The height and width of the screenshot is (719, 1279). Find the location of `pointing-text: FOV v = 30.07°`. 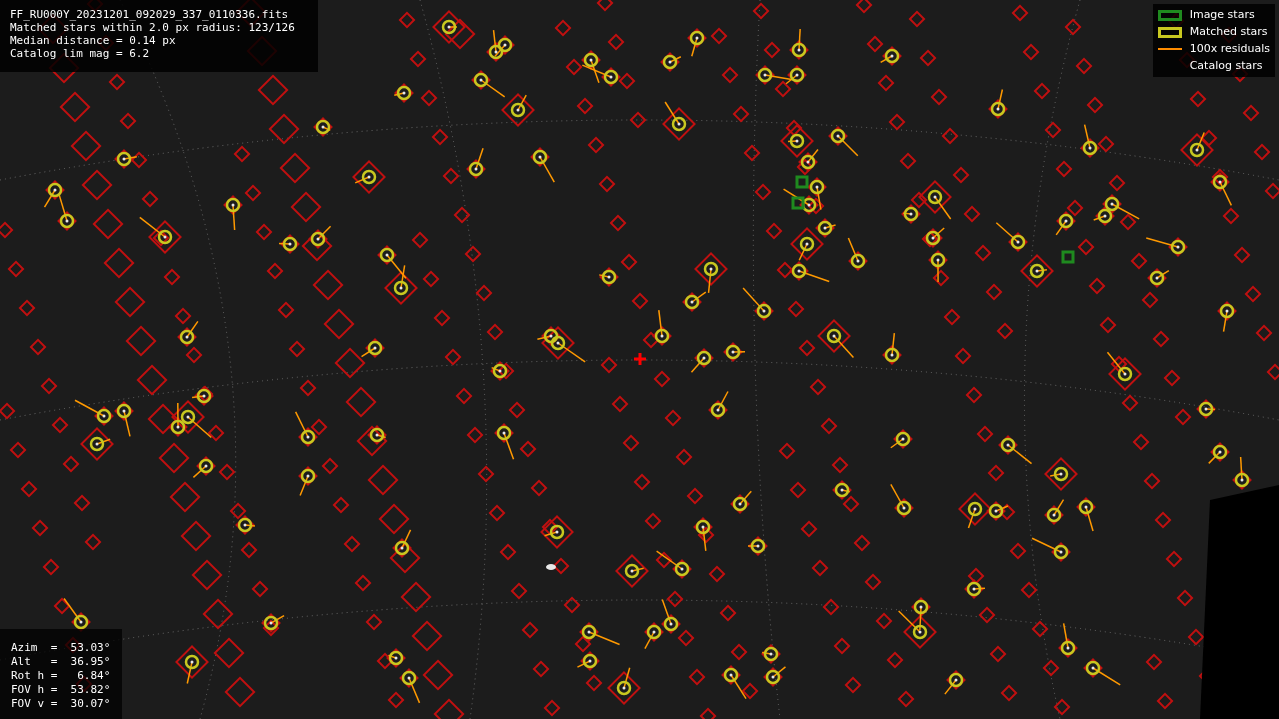

pointing-text: FOV v = 30.07° is located at coordinates (61, 704).